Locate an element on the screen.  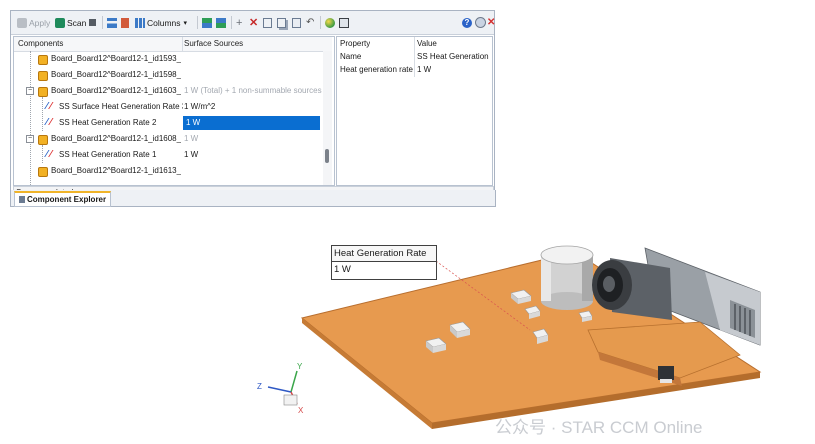
callout-title: Heat Generation Rate is located at coordinates (384, 254).